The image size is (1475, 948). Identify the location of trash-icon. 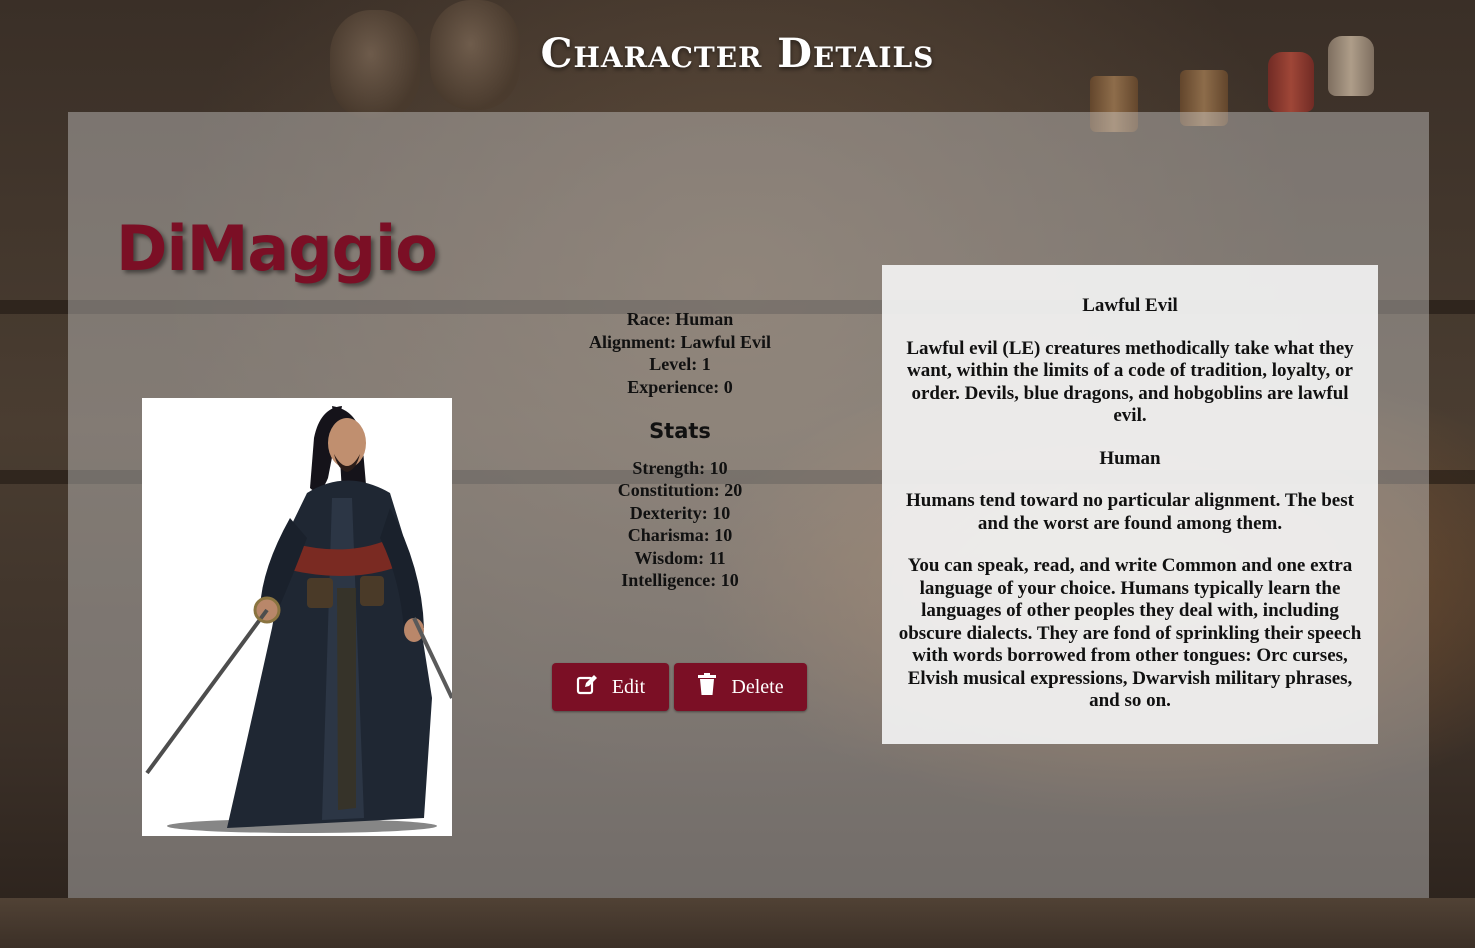
(707, 687).